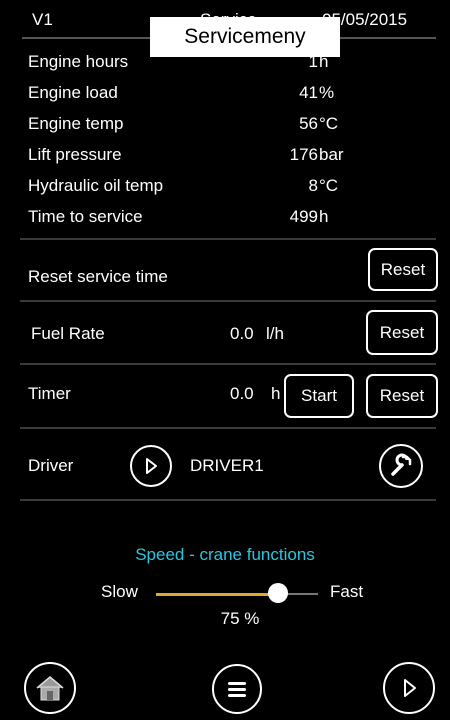 The image size is (450, 720). Describe the element at coordinates (78, 61) in the screenshot. I see `reading-label: Engine hours` at that location.